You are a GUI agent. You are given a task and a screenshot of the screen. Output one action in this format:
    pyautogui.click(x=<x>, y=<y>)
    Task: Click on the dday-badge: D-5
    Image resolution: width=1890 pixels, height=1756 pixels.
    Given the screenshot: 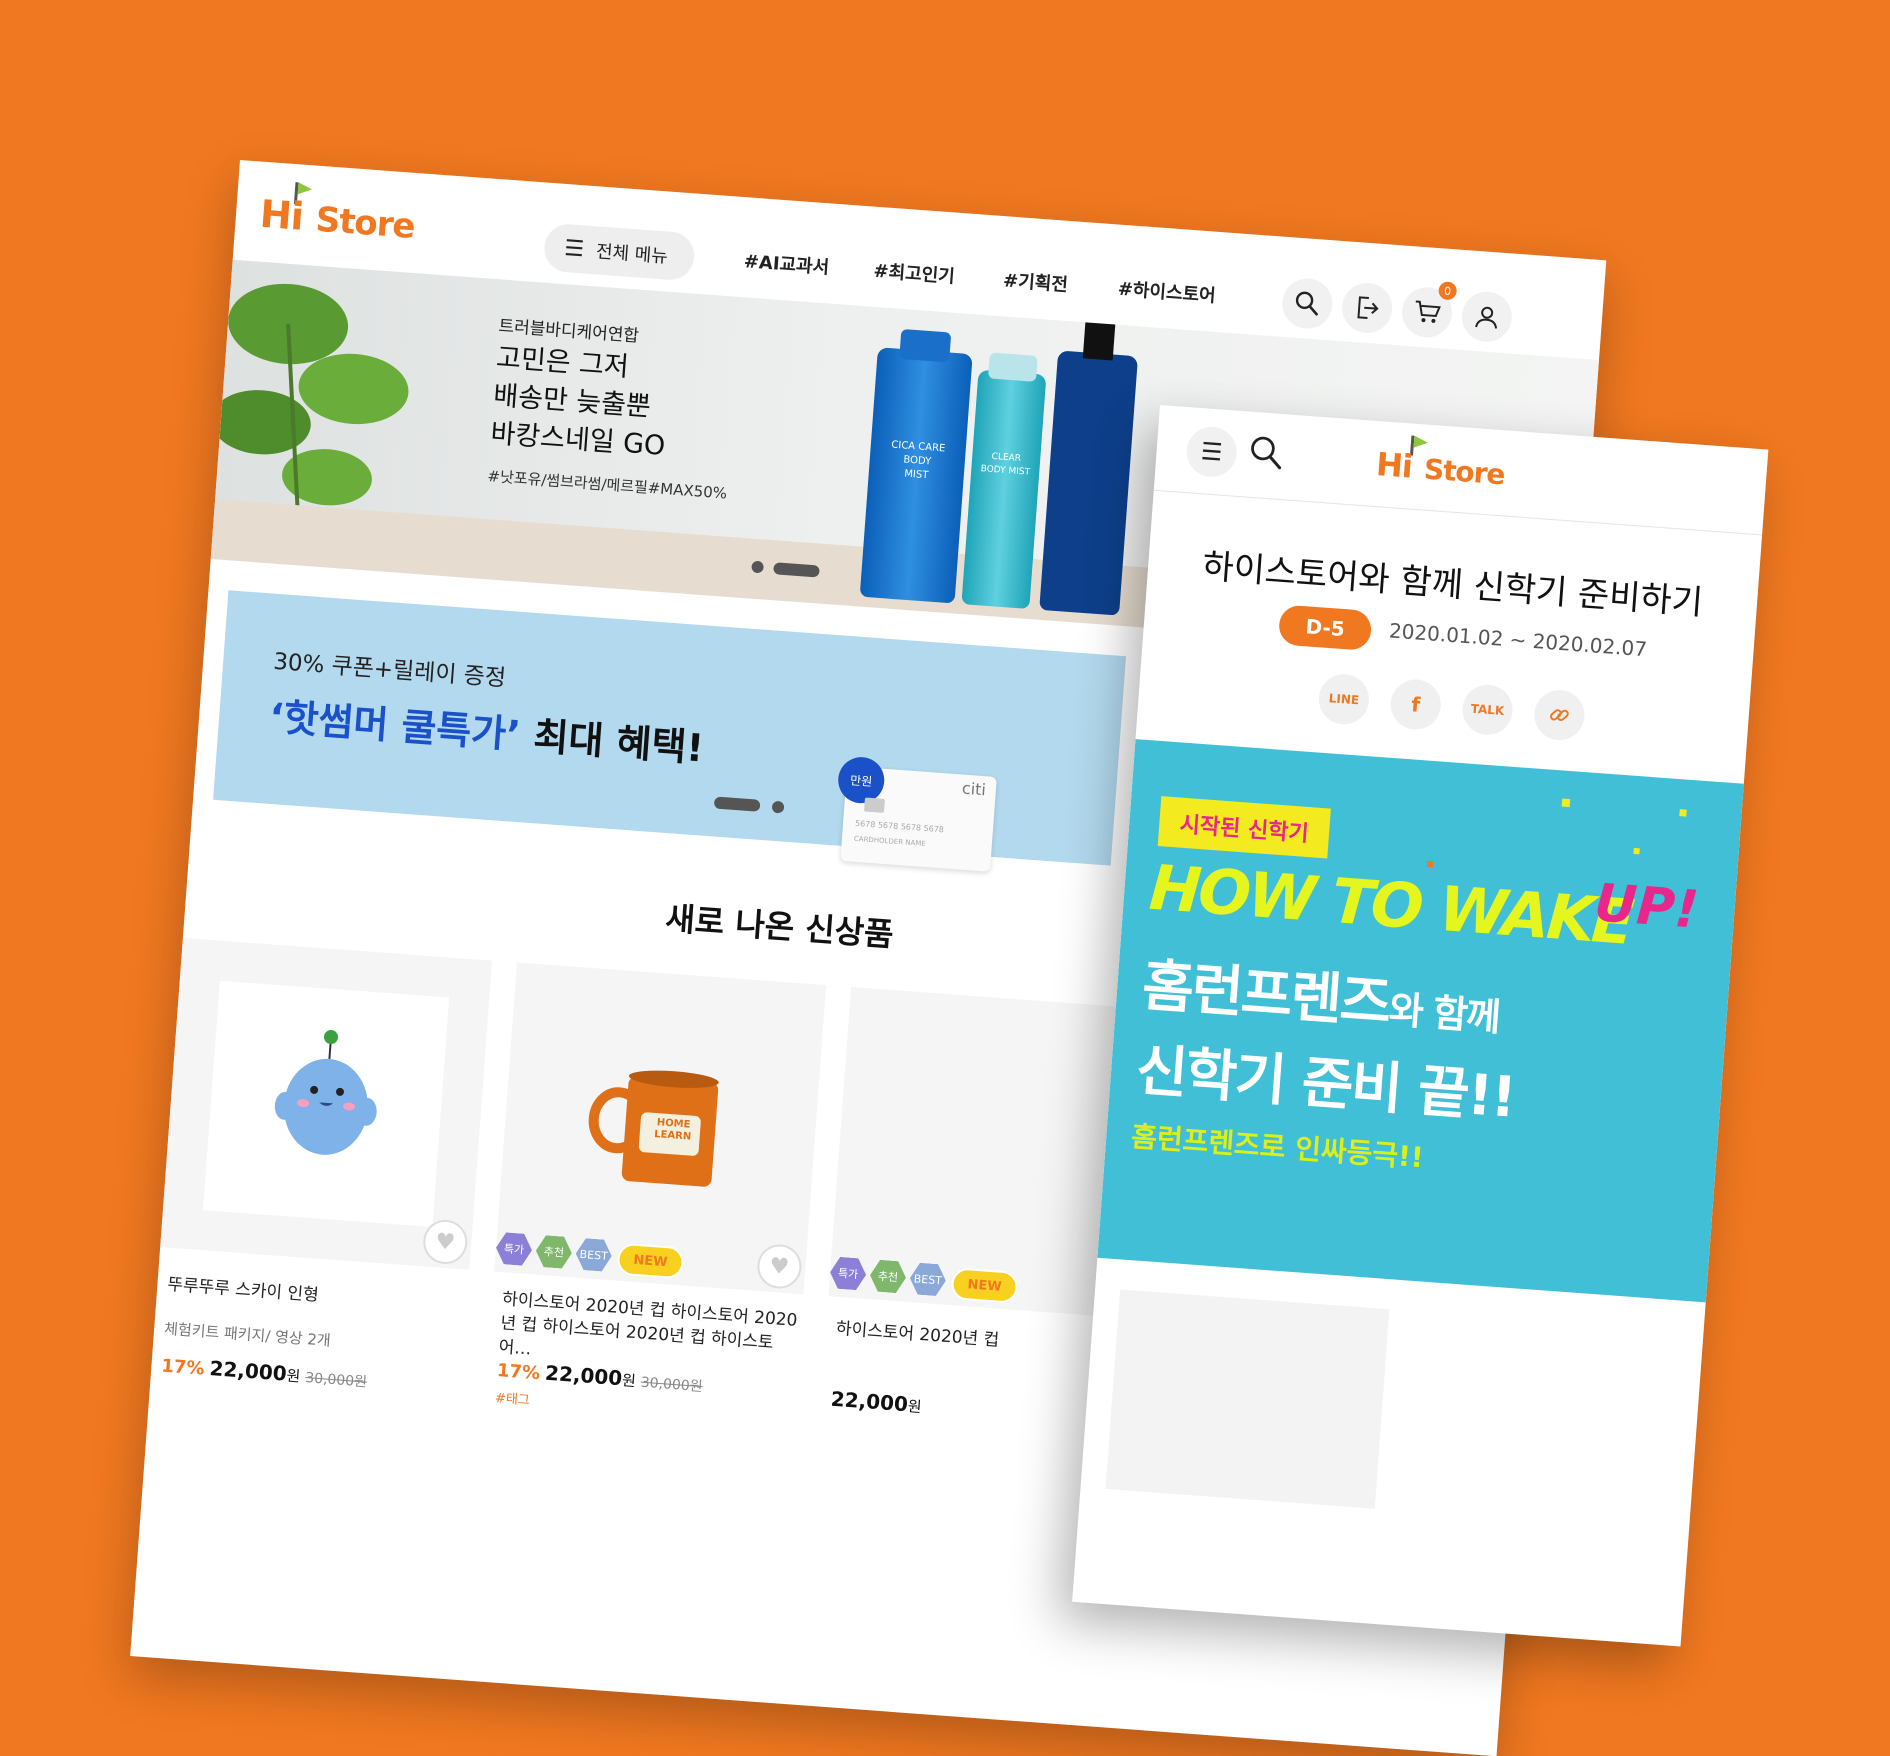 What is the action you would take?
    pyautogui.click(x=1325, y=628)
    